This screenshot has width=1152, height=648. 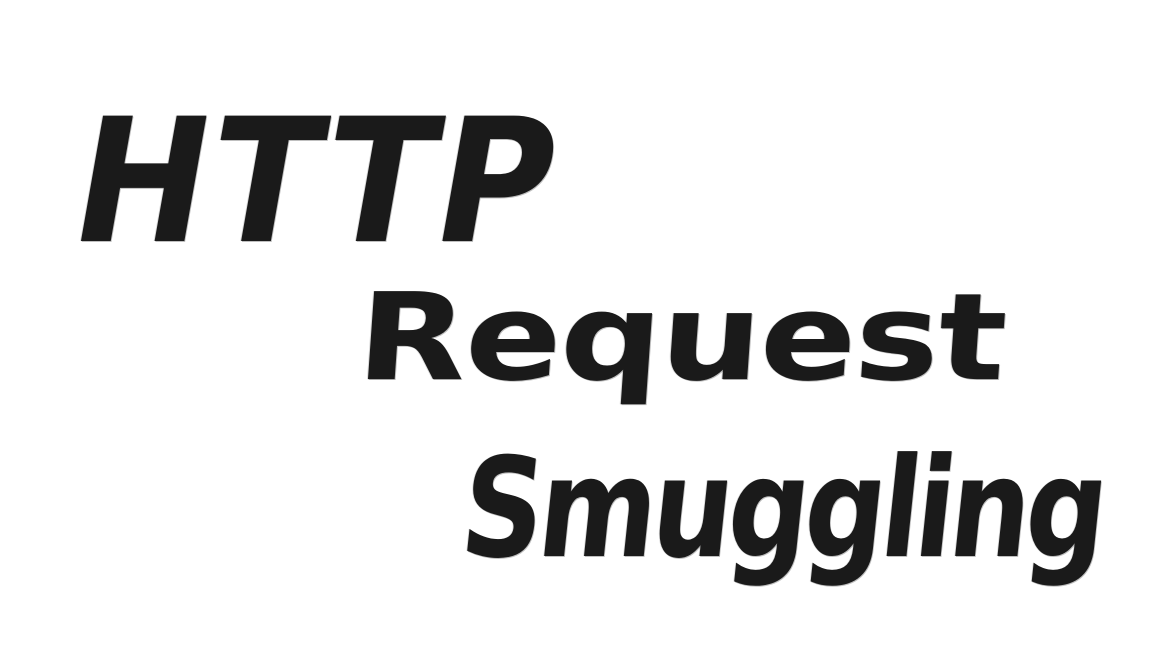 What do you see at coordinates (783, 508) in the screenshot?
I see `handwritten-line-smuggling: Smuggling` at bounding box center [783, 508].